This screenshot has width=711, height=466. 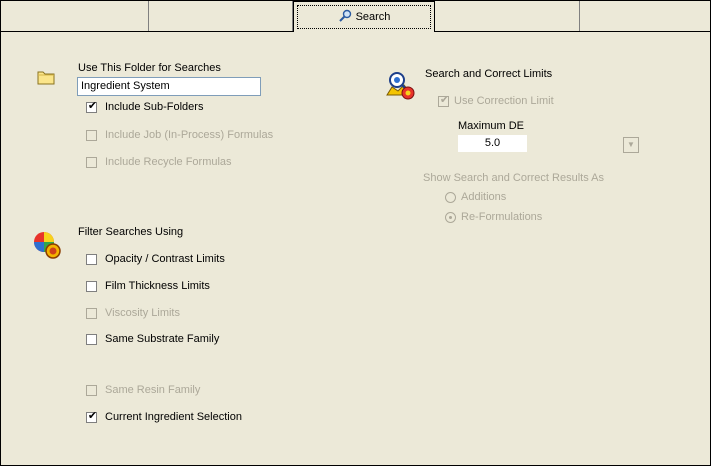 I want to click on use-correction-limit-checkbox: ✔, so click(x=444, y=100).